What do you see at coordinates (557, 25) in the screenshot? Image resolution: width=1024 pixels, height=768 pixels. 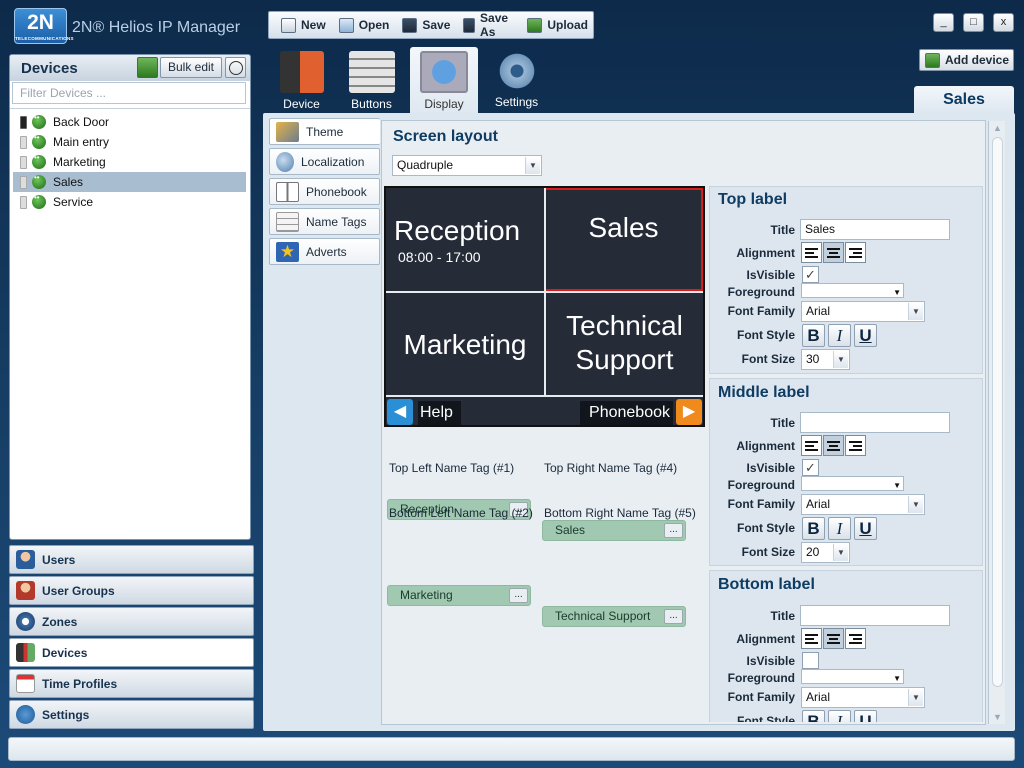 I see `upload-button: Upload` at bounding box center [557, 25].